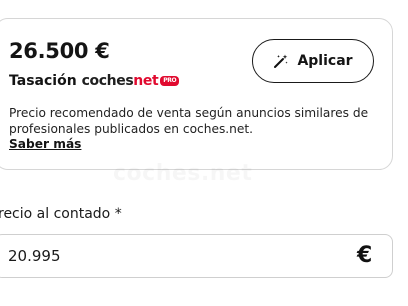 This screenshot has width=408, height=306. I want to click on brand-main-text: coches, so click(107, 81).